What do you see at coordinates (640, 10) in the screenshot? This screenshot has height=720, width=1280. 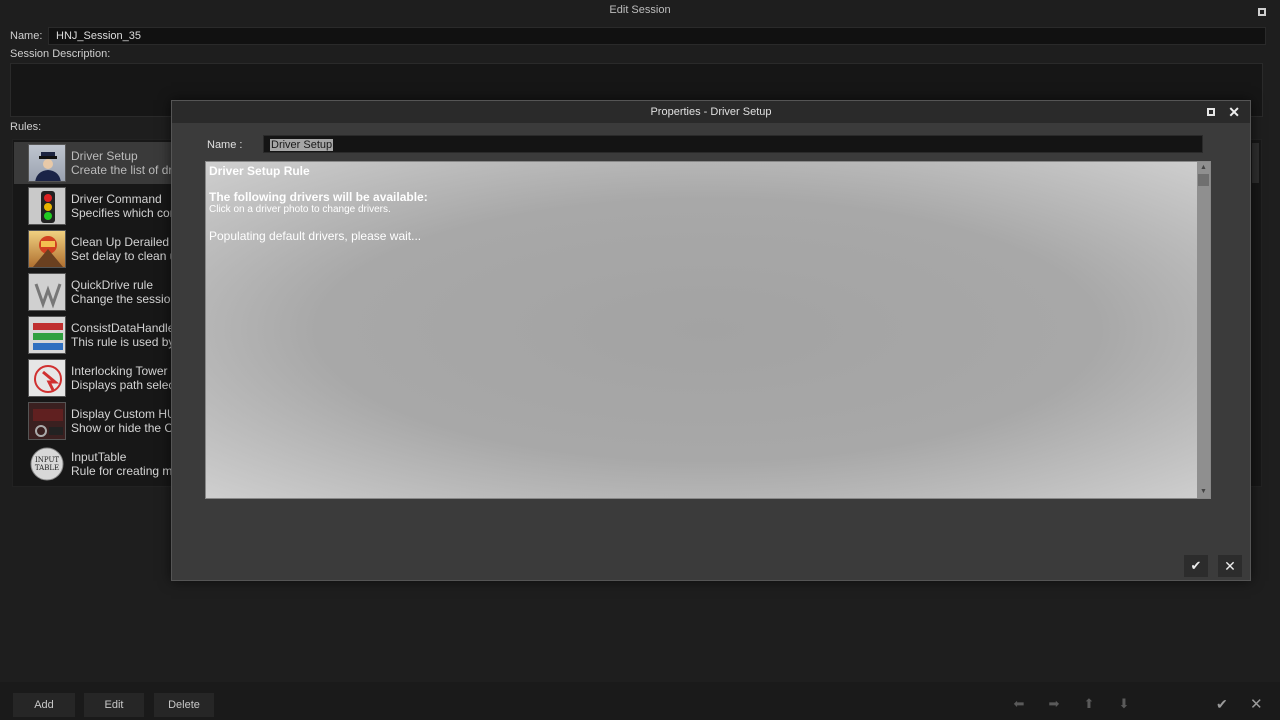 I see `window-title: Edit Session` at bounding box center [640, 10].